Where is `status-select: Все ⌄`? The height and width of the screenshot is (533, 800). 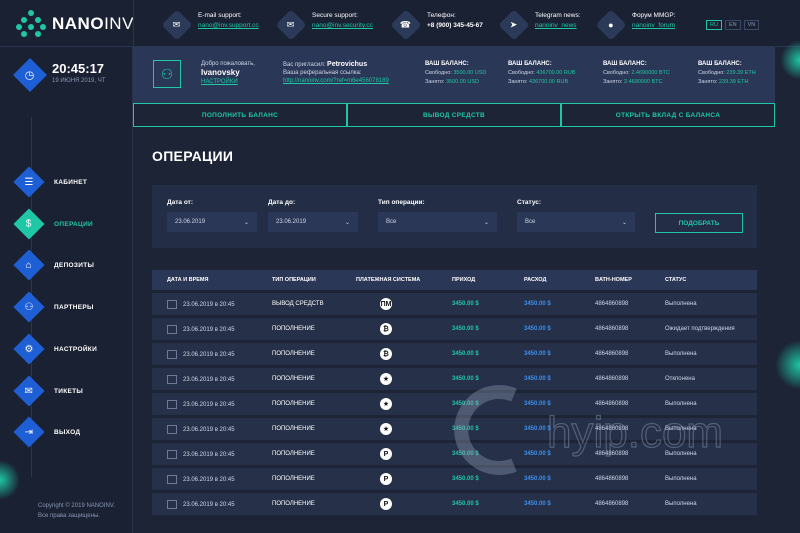 status-select: Все ⌄ is located at coordinates (576, 222).